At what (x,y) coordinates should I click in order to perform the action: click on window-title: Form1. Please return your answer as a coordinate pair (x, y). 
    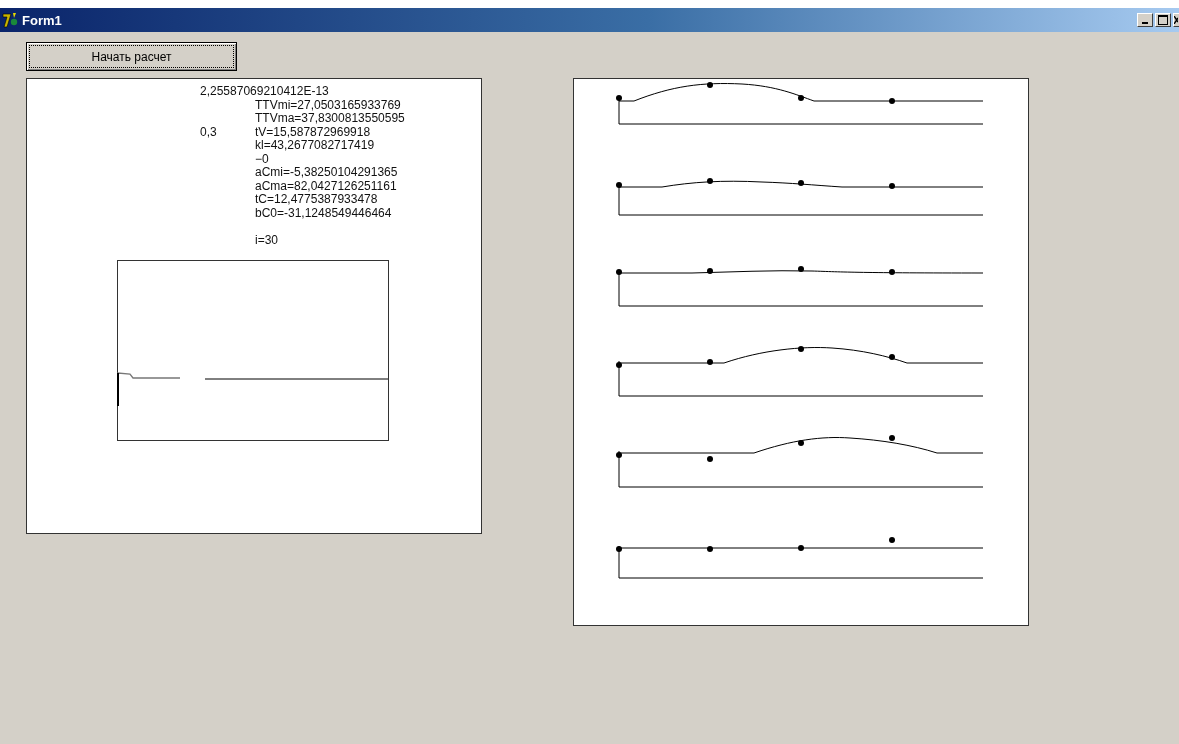
    Looking at the image, I should click on (42, 20).